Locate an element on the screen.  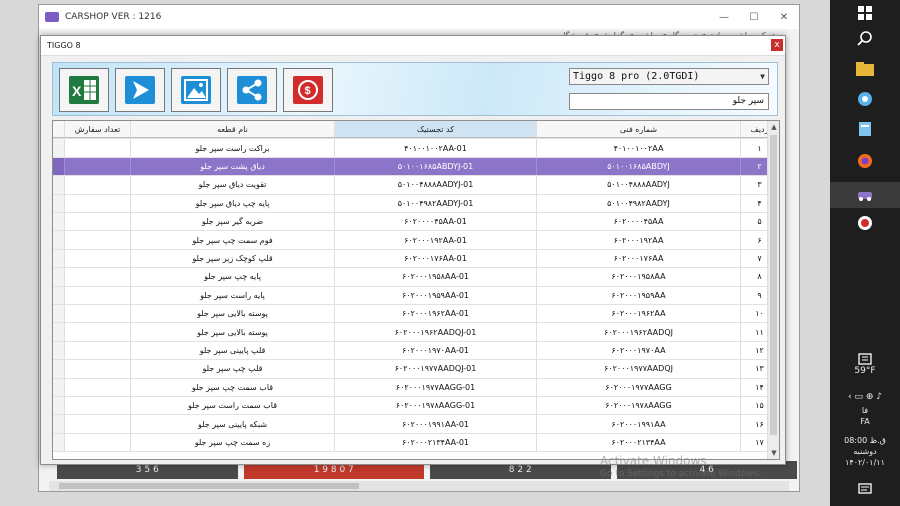
part-name-cell: قلپ پایینی سپر جلو is located at coordinates (233, 350).